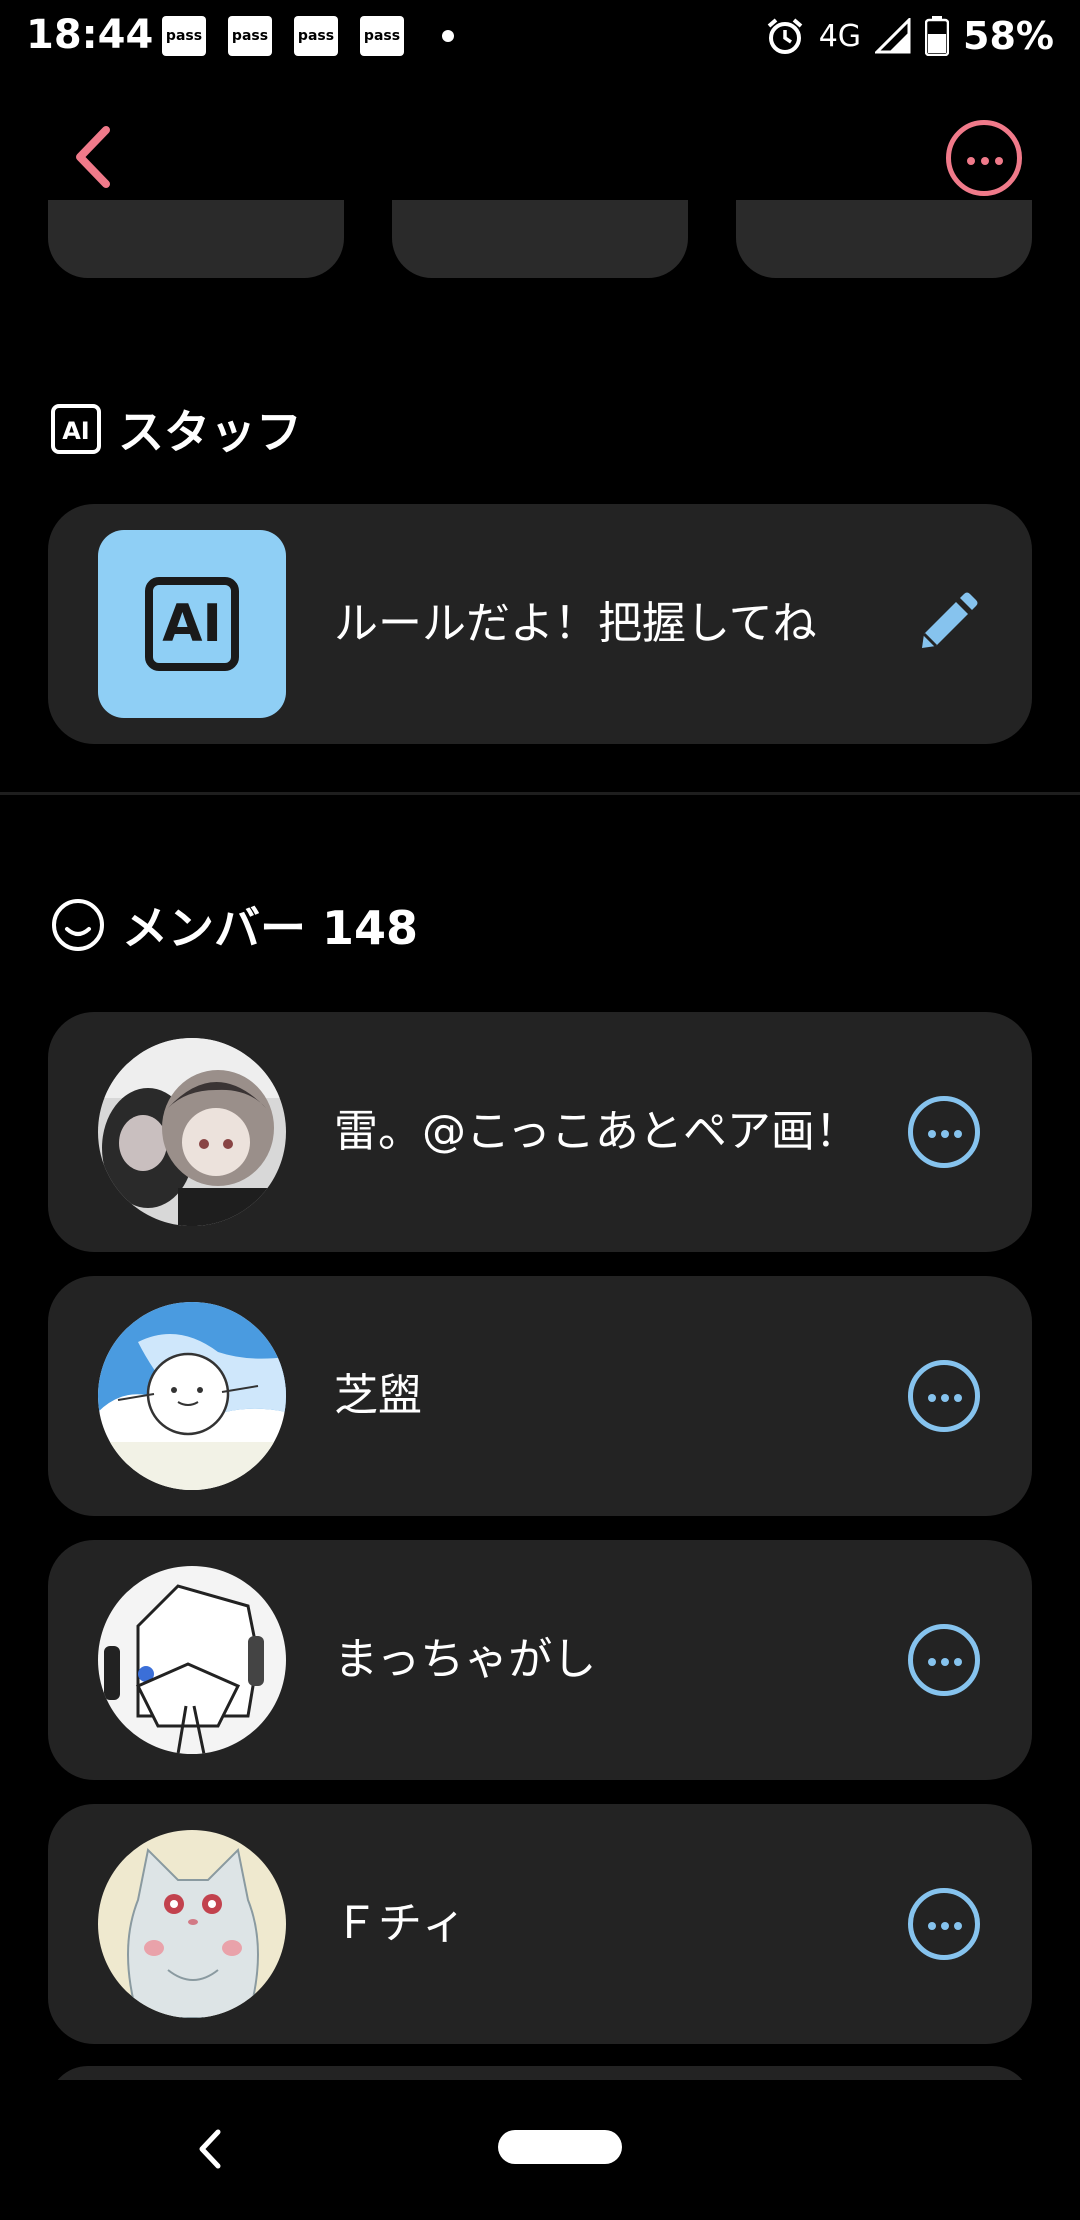  I want to click on member-name: まっちゃがし, so click(465, 1659).